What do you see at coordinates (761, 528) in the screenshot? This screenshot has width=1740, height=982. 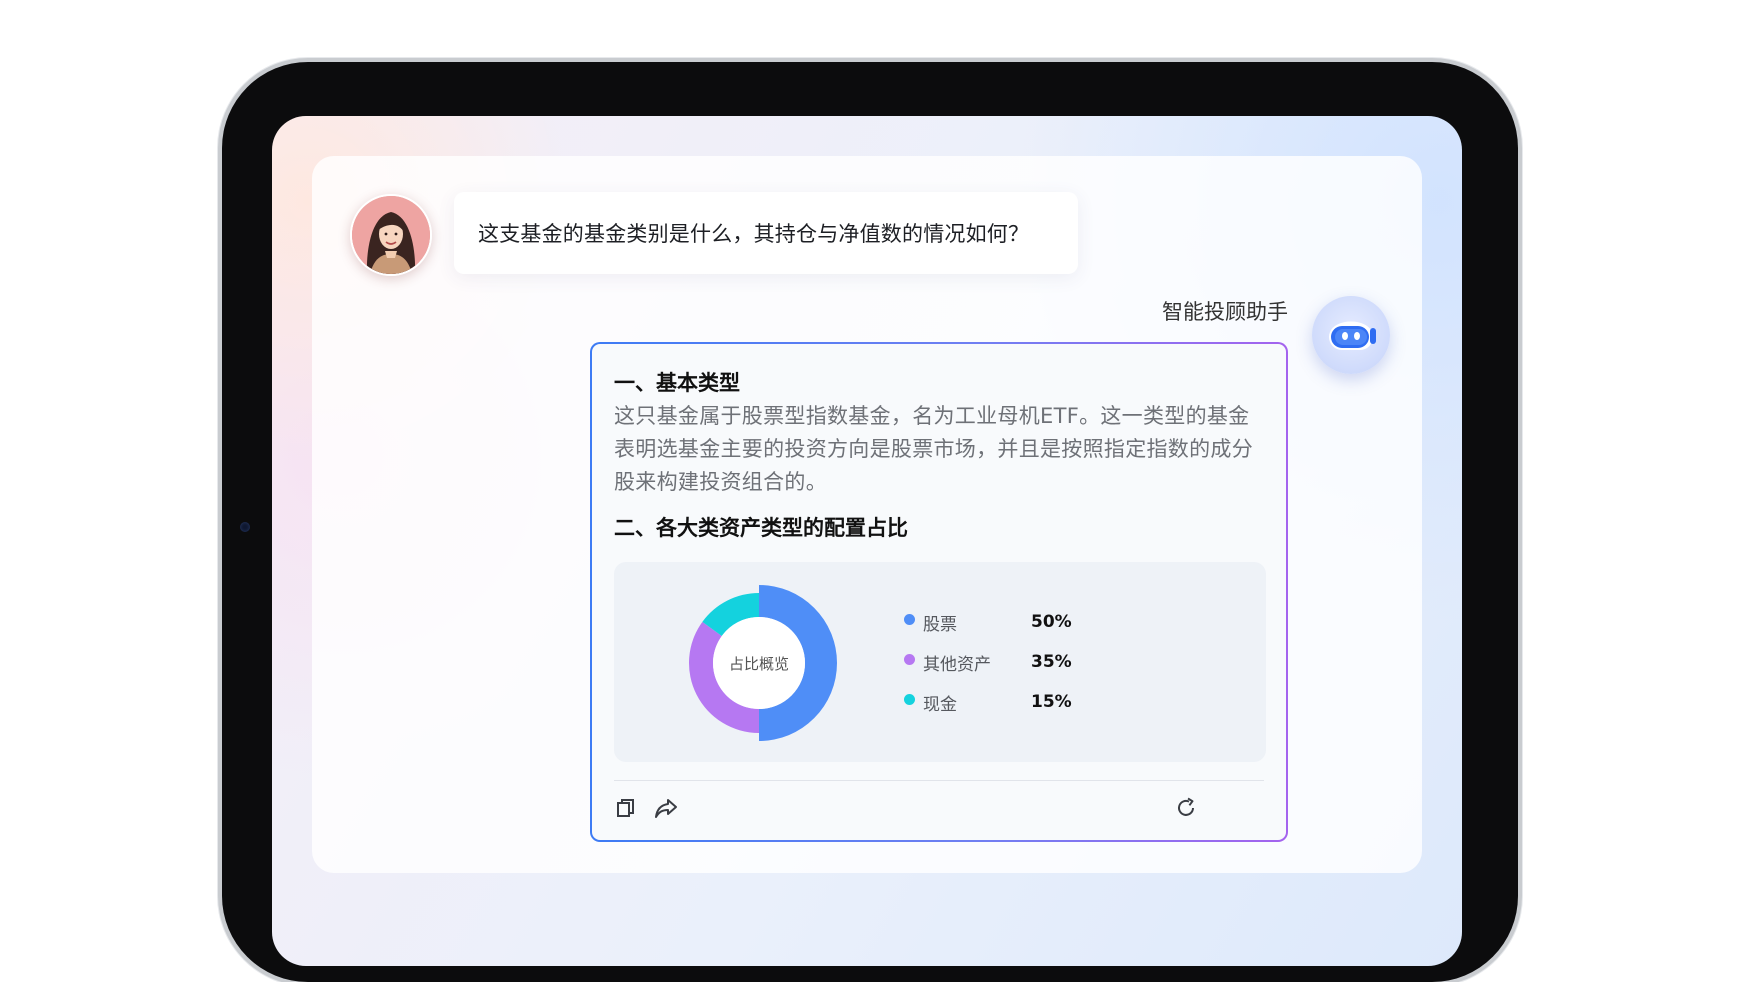 I see `section2-title: 二、各大类资产类型的配置占比` at bounding box center [761, 528].